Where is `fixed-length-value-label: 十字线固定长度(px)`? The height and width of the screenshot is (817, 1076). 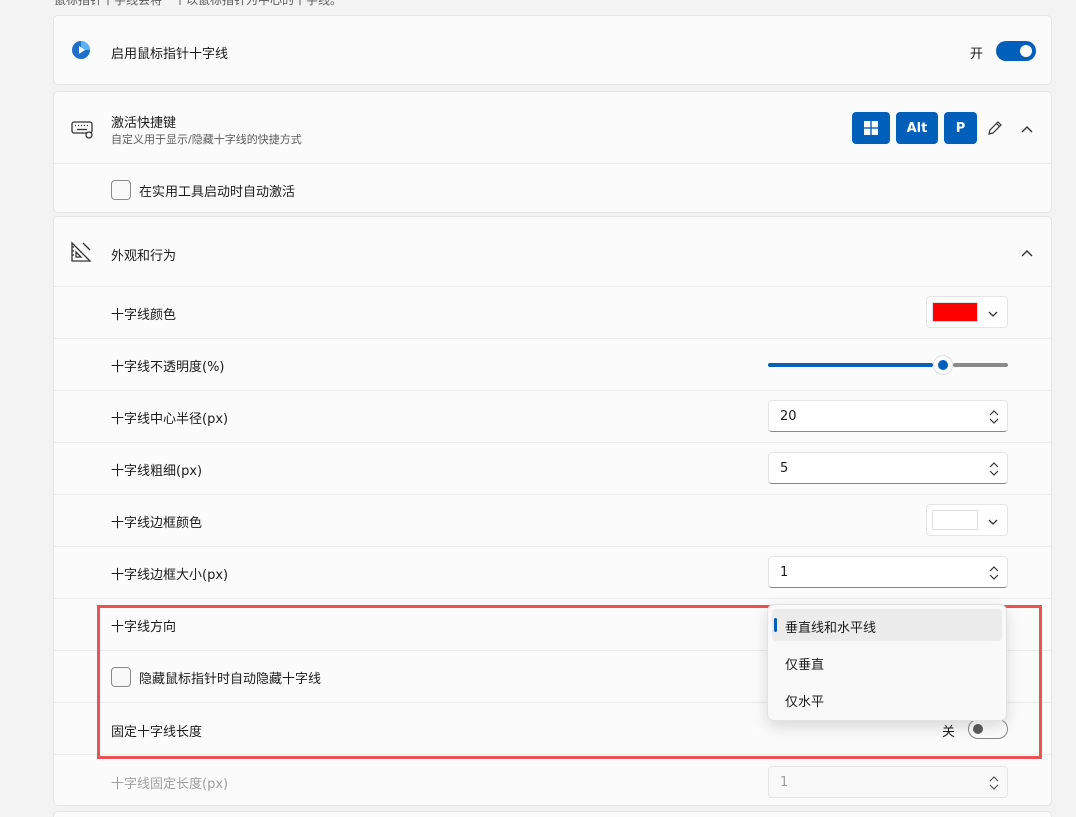 fixed-length-value-label: 十字线固定长度(px) is located at coordinates (170, 784).